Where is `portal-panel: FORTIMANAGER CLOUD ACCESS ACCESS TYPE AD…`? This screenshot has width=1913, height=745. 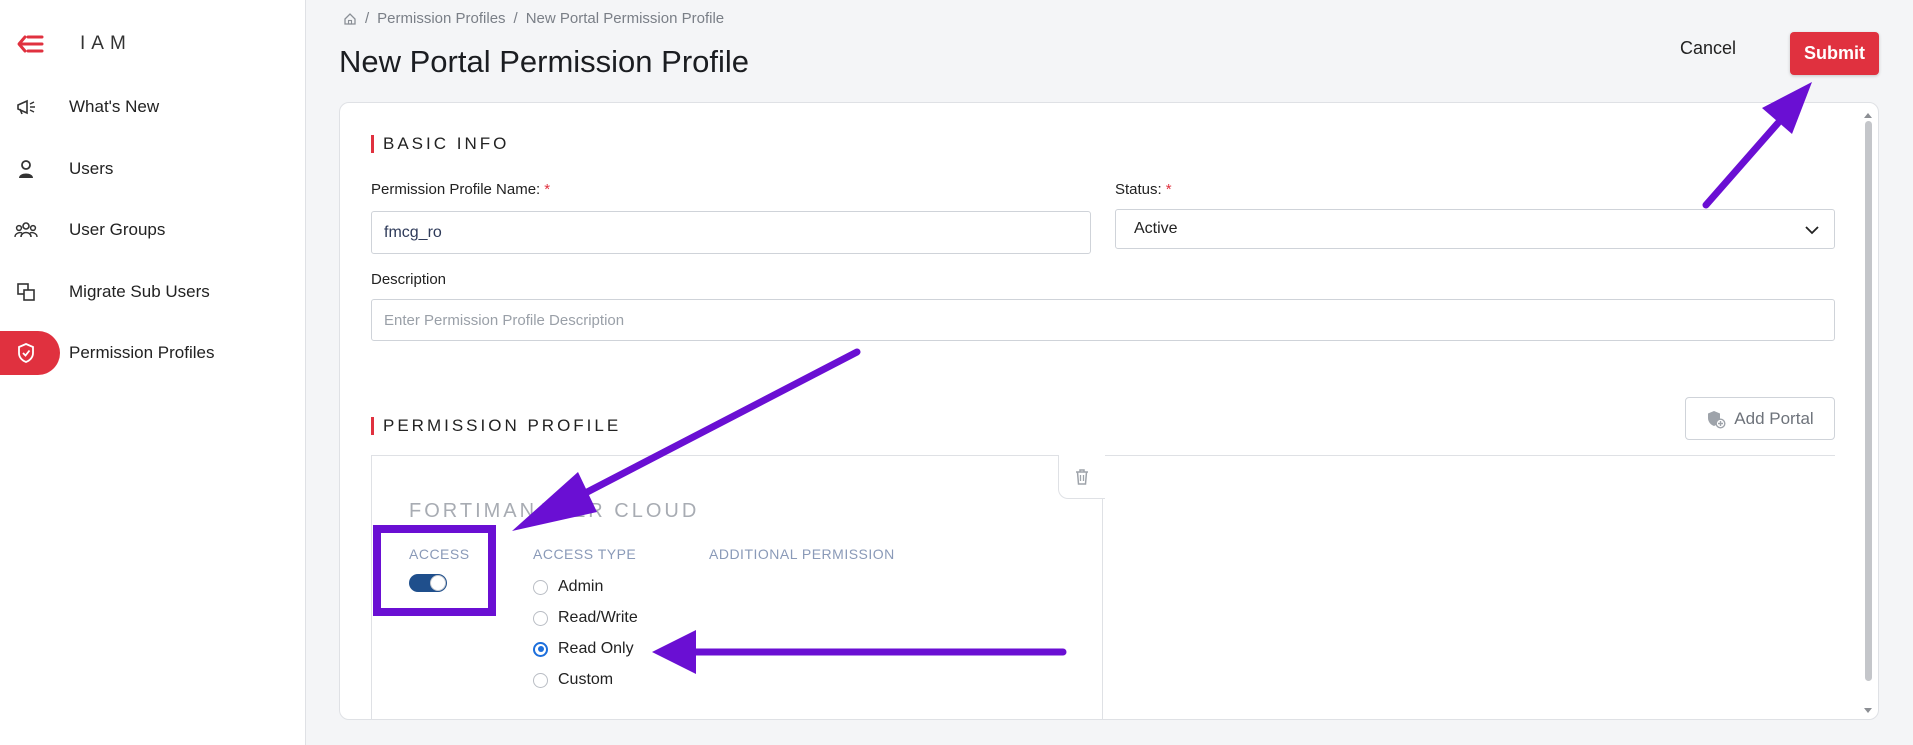
portal-panel: FORTIMANAGER CLOUD ACCESS ACCESS TYPE AD… is located at coordinates (738, 587).